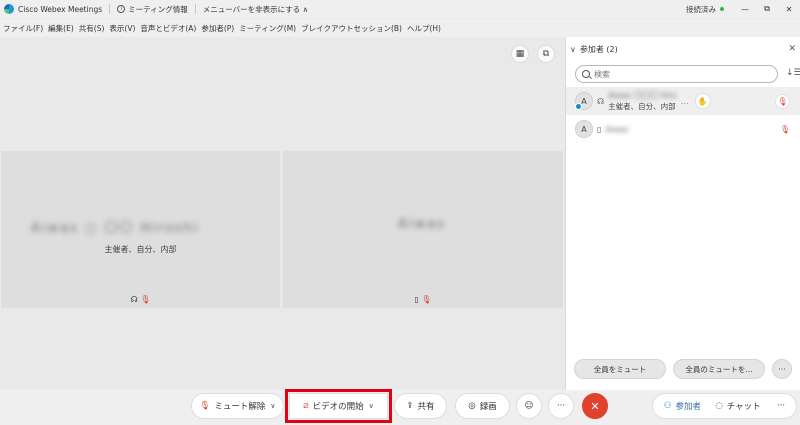  What do you see at coordinates (642, 95) in the screenshot?
I see `participant-name: Aiwas 〇〇〇 Hiro` at bounding box center [642, 95].